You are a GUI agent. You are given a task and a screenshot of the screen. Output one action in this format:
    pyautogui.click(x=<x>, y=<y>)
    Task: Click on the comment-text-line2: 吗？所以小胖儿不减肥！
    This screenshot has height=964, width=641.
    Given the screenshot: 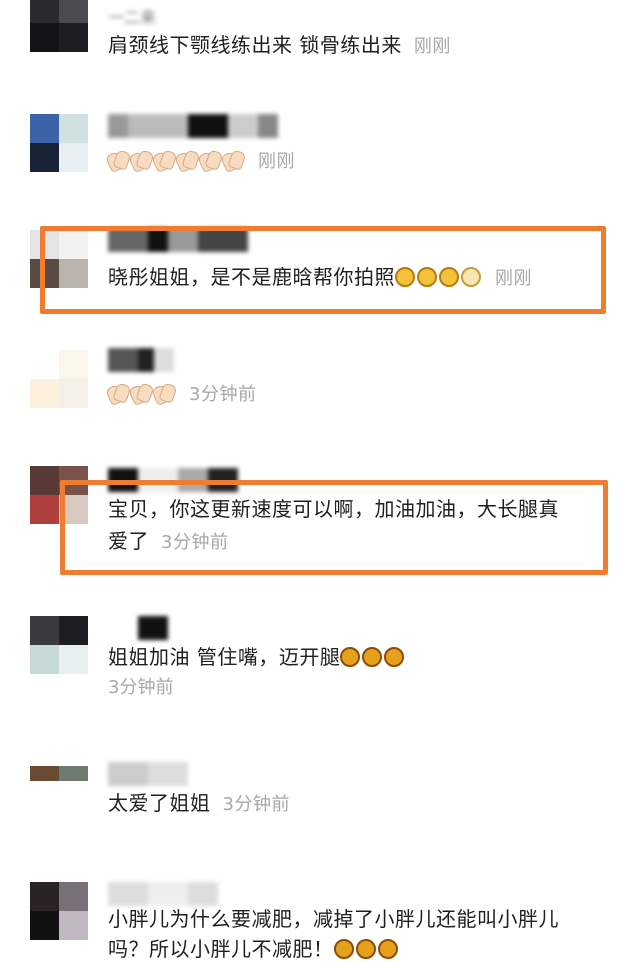 What is the action you would take?
    pyautogui.click(x=254, y=949)
    